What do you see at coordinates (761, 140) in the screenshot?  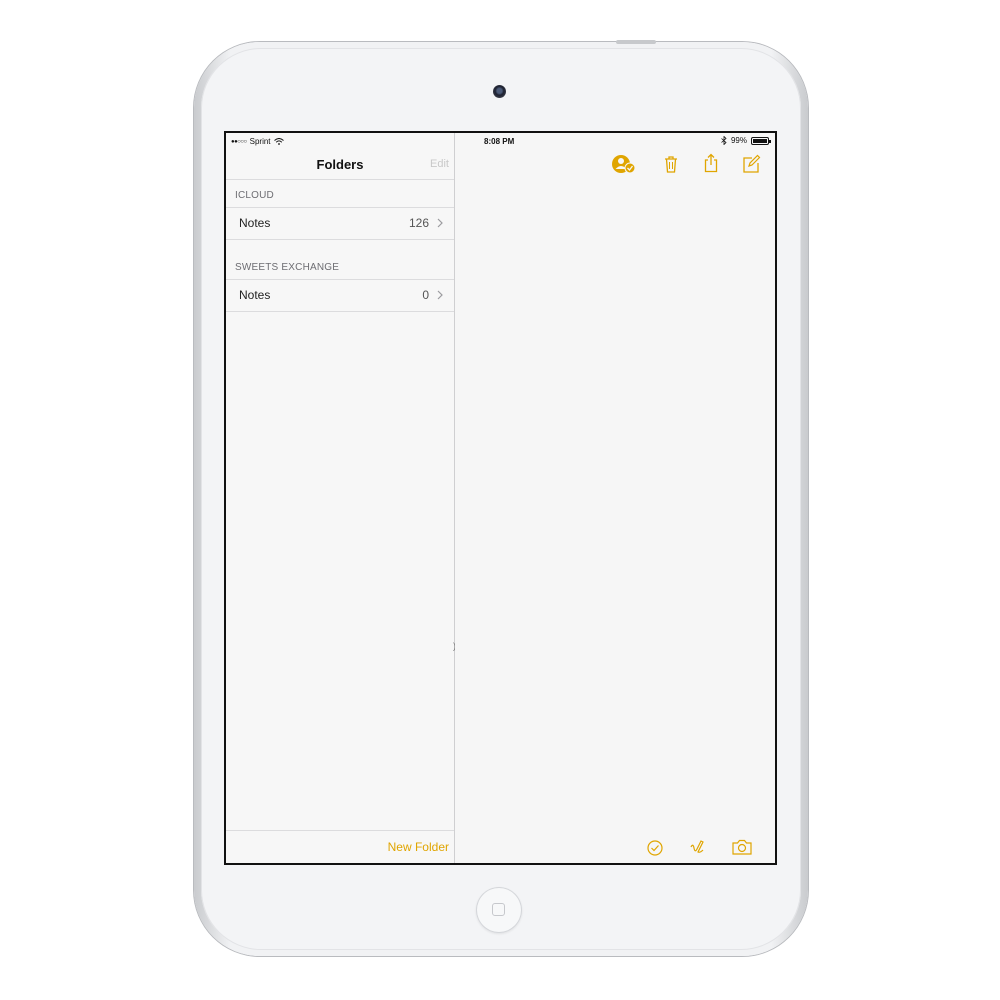 I see `battery-icon` at bounding box center [761, 140].